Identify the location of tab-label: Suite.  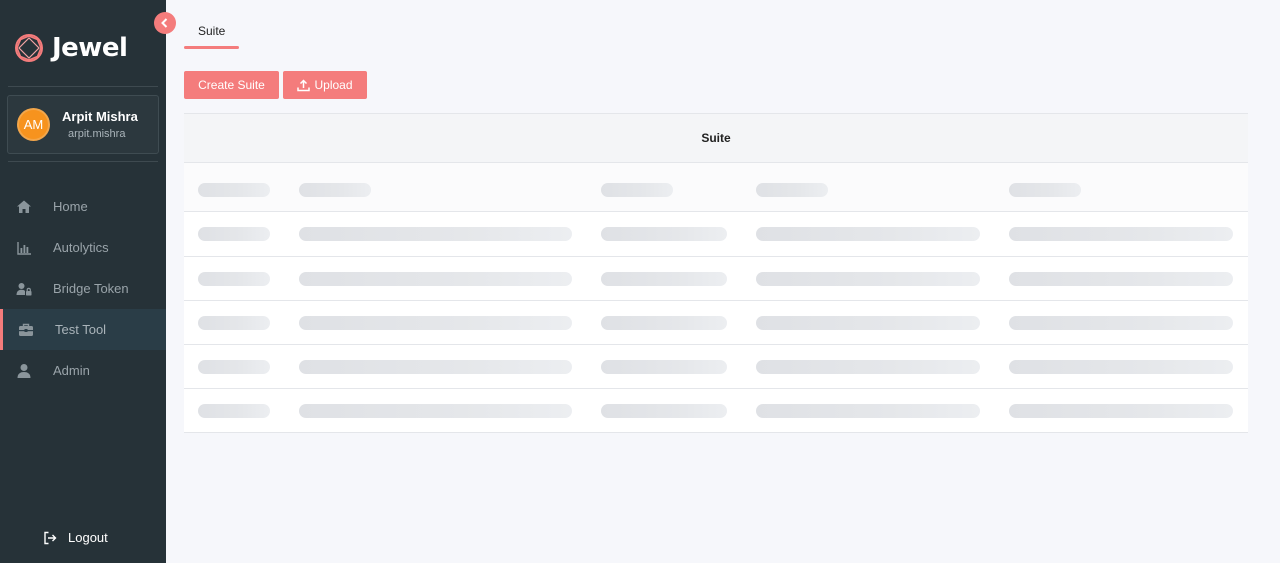
(212, 31).